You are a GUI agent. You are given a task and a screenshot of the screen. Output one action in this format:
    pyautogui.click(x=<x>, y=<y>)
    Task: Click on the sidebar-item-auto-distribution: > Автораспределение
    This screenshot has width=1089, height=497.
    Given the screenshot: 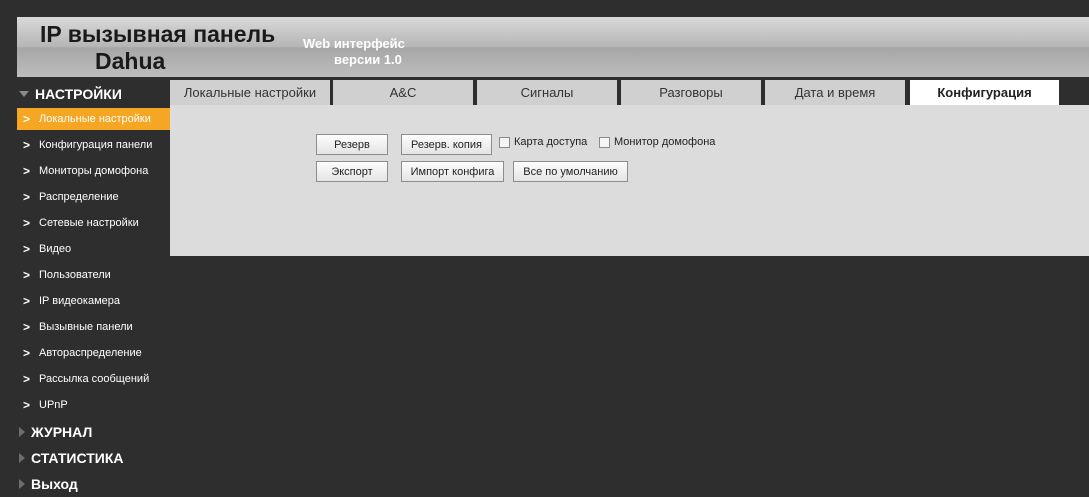 What is the action you would take?
    pyautogui.click(x=93, y=353)
    